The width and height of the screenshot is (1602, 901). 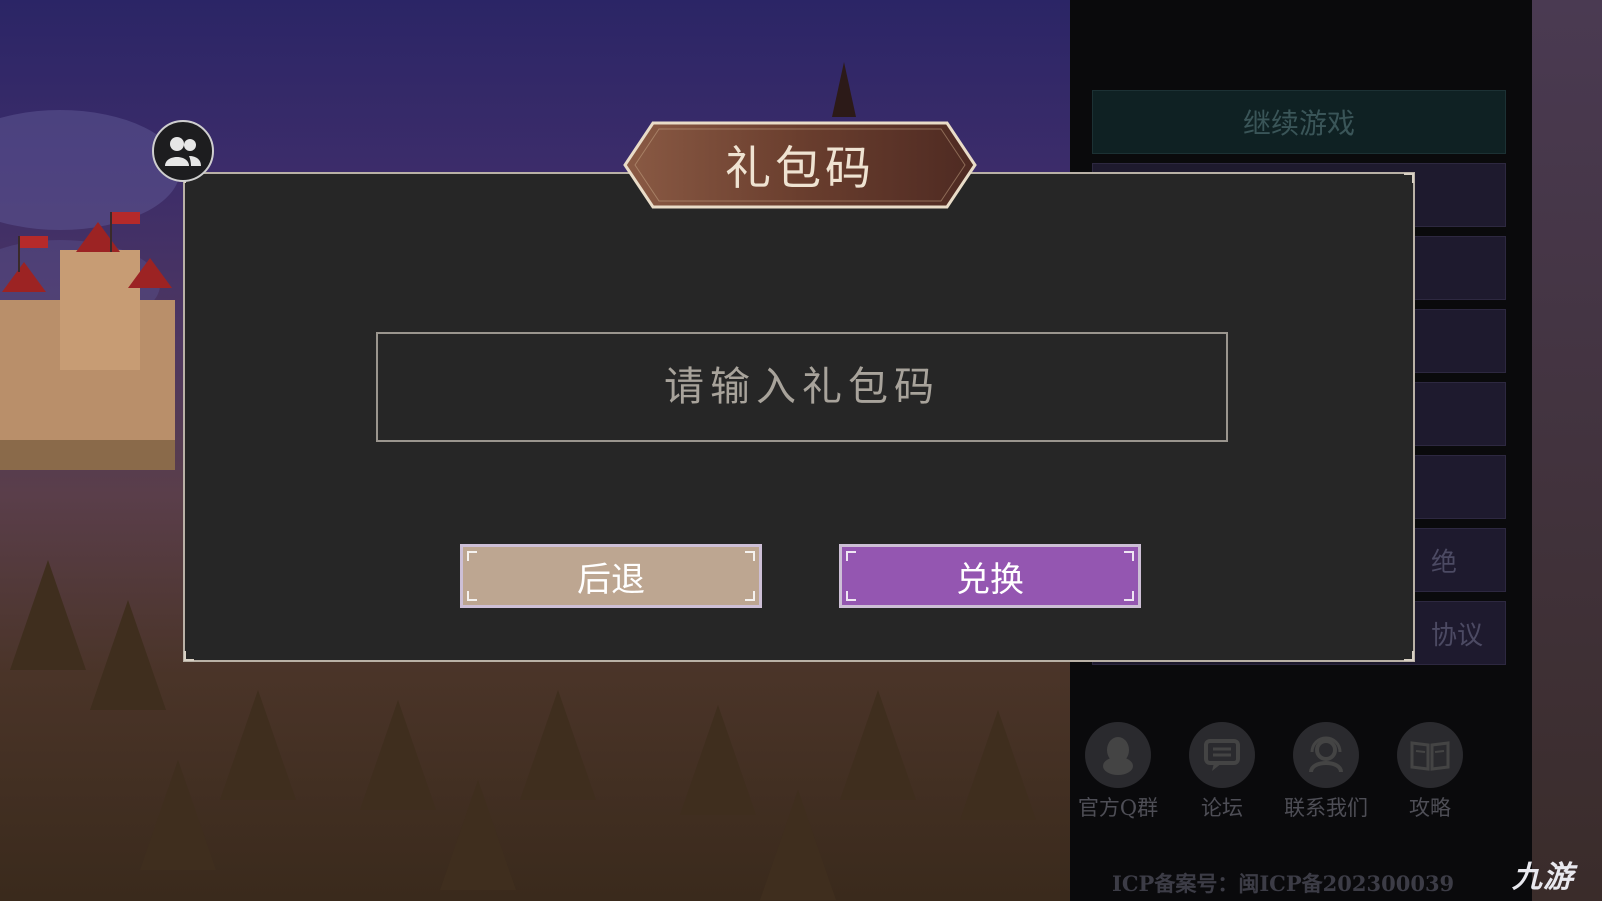 What do you see at coordinates (1118, 808) in the screenshot?
I see `qq-group-label: 官方Q群` at bounding box center [1118, 808].